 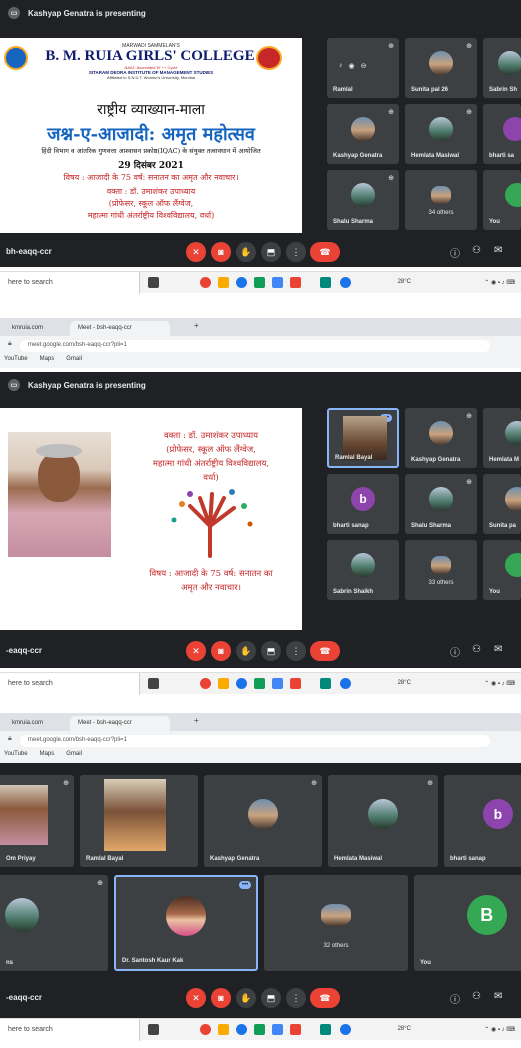 I want to click on participant-tile: bharti sa, so click(x=502, y=134).